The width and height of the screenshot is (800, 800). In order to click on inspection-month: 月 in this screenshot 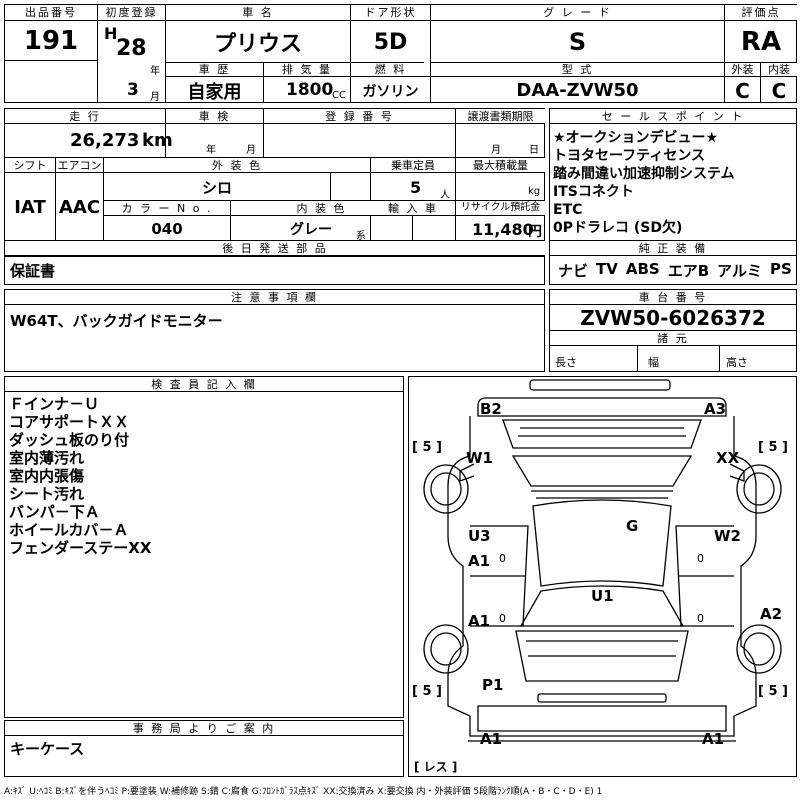, I will do `click(251, 150)`.